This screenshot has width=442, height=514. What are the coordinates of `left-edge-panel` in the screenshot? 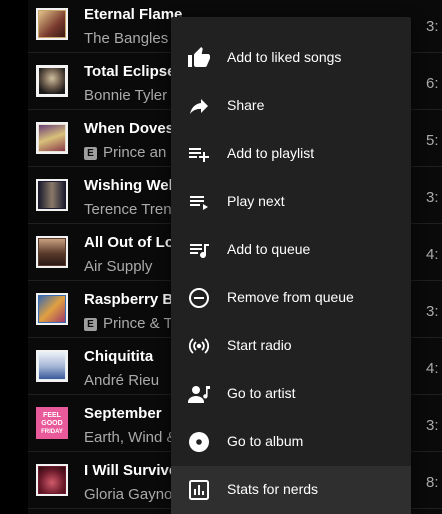 It's located at (14, 257).